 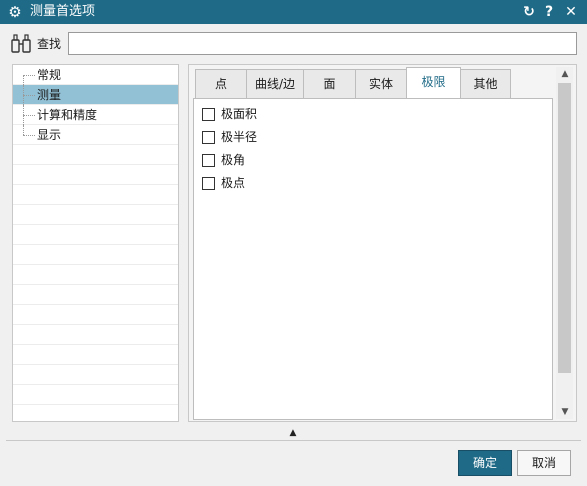 What do you see at coordinates (233, 160) in the screenshot?
I see `option-label: 极角` at bounding box center [233, 160].